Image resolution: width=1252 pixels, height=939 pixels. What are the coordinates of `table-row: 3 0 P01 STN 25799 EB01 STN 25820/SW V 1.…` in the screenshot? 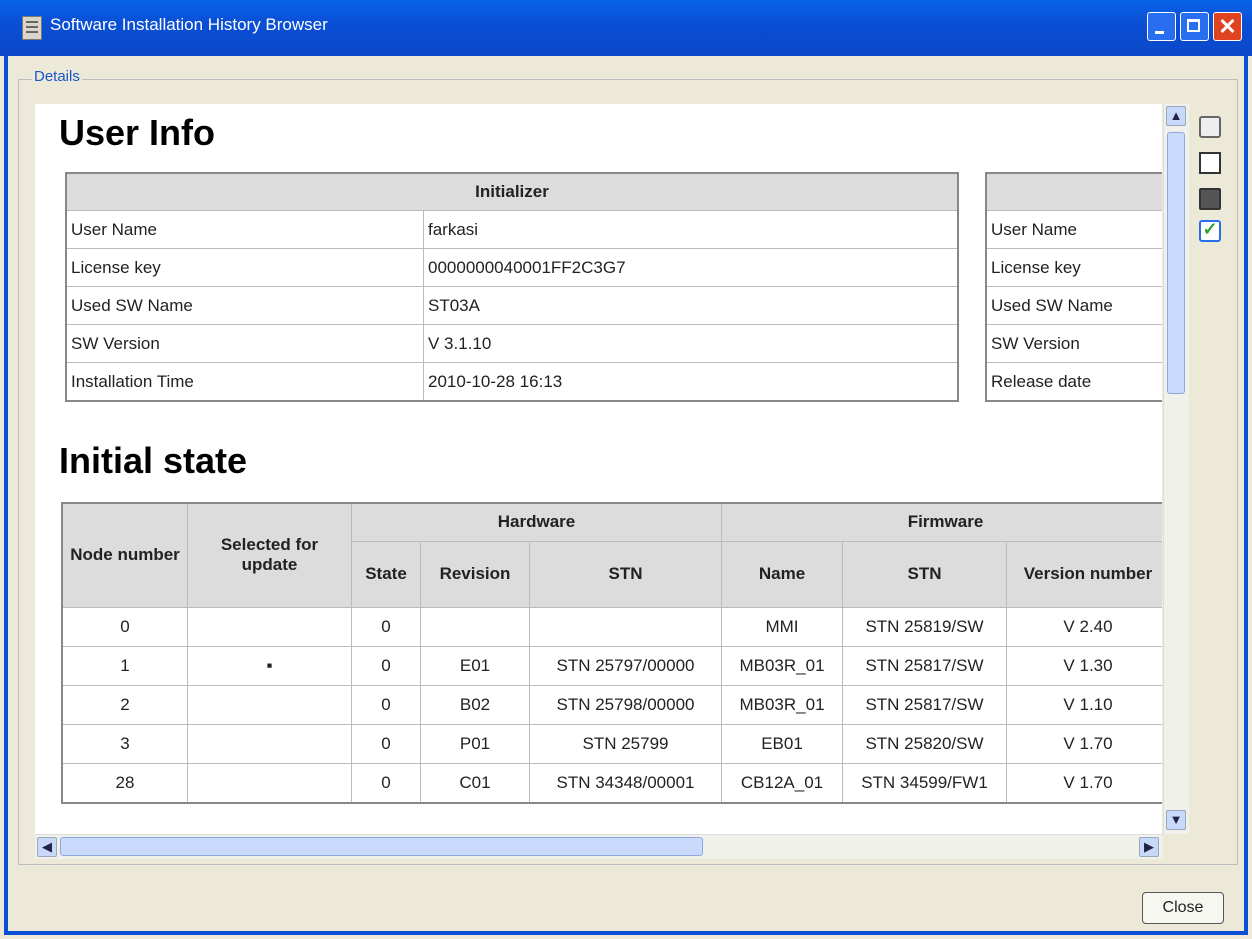 It's located at (611, 743).